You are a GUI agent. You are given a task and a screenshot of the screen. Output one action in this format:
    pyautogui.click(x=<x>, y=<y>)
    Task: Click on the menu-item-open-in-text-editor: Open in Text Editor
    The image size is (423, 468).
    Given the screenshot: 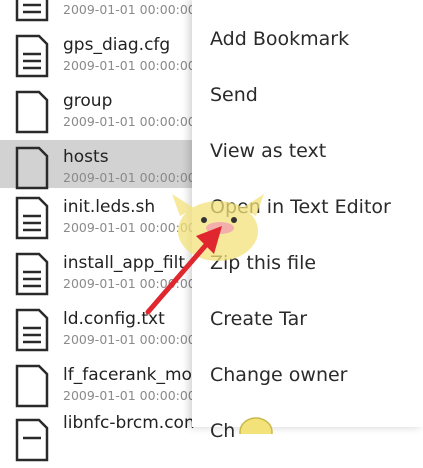 What is the action you would take?
    pyautogui.click(x=307, y=208)
    